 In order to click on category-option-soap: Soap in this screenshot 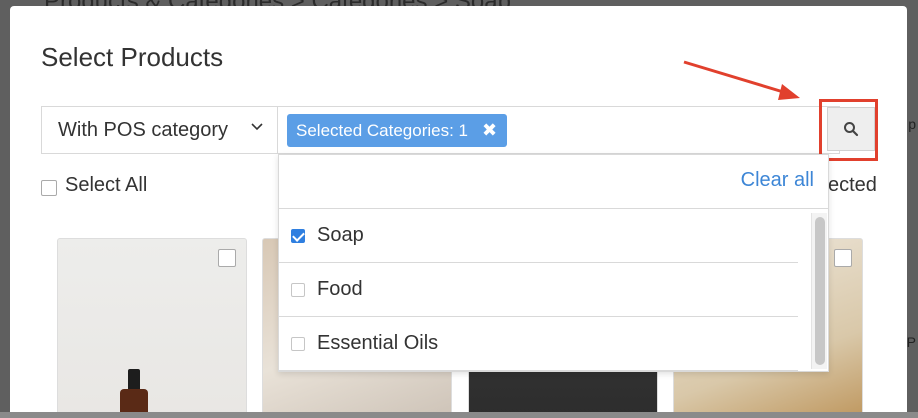, I will do `click(538, 236)`.